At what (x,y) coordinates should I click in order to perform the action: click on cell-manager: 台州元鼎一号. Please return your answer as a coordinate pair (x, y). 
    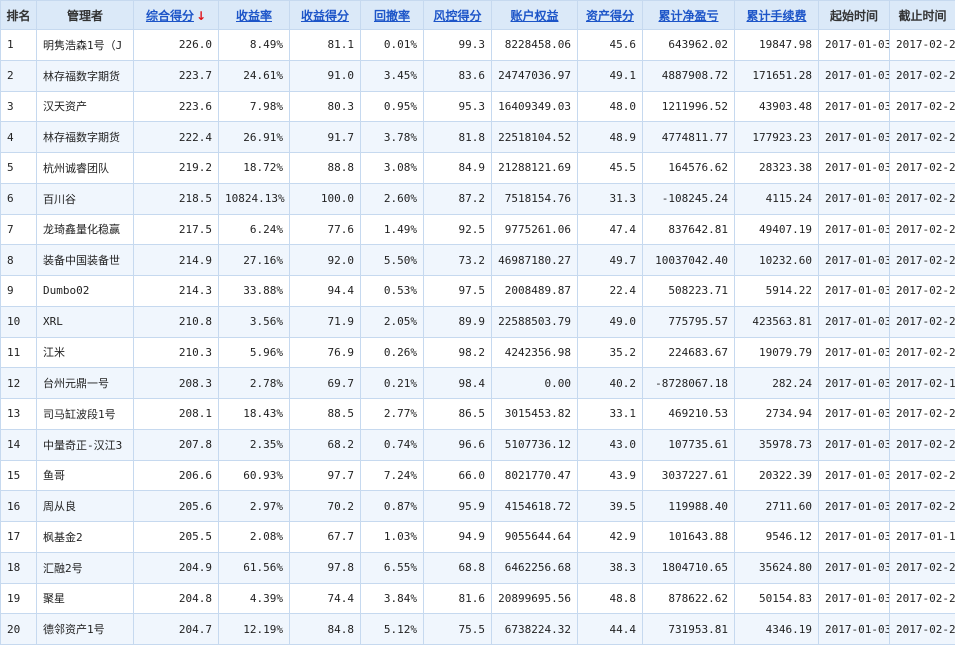
    Looking at the image, I should click on (85, 383).